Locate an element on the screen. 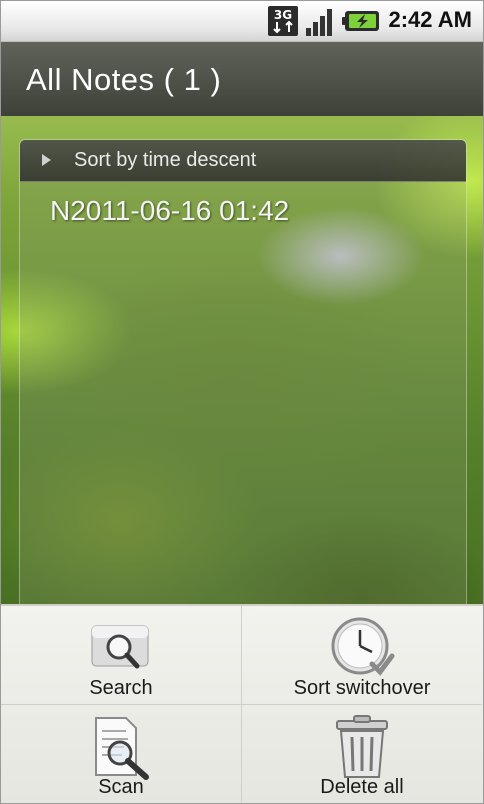 The image size is (484, 804). clock-time: 2:42 AM is located at coordinates (430, 19).